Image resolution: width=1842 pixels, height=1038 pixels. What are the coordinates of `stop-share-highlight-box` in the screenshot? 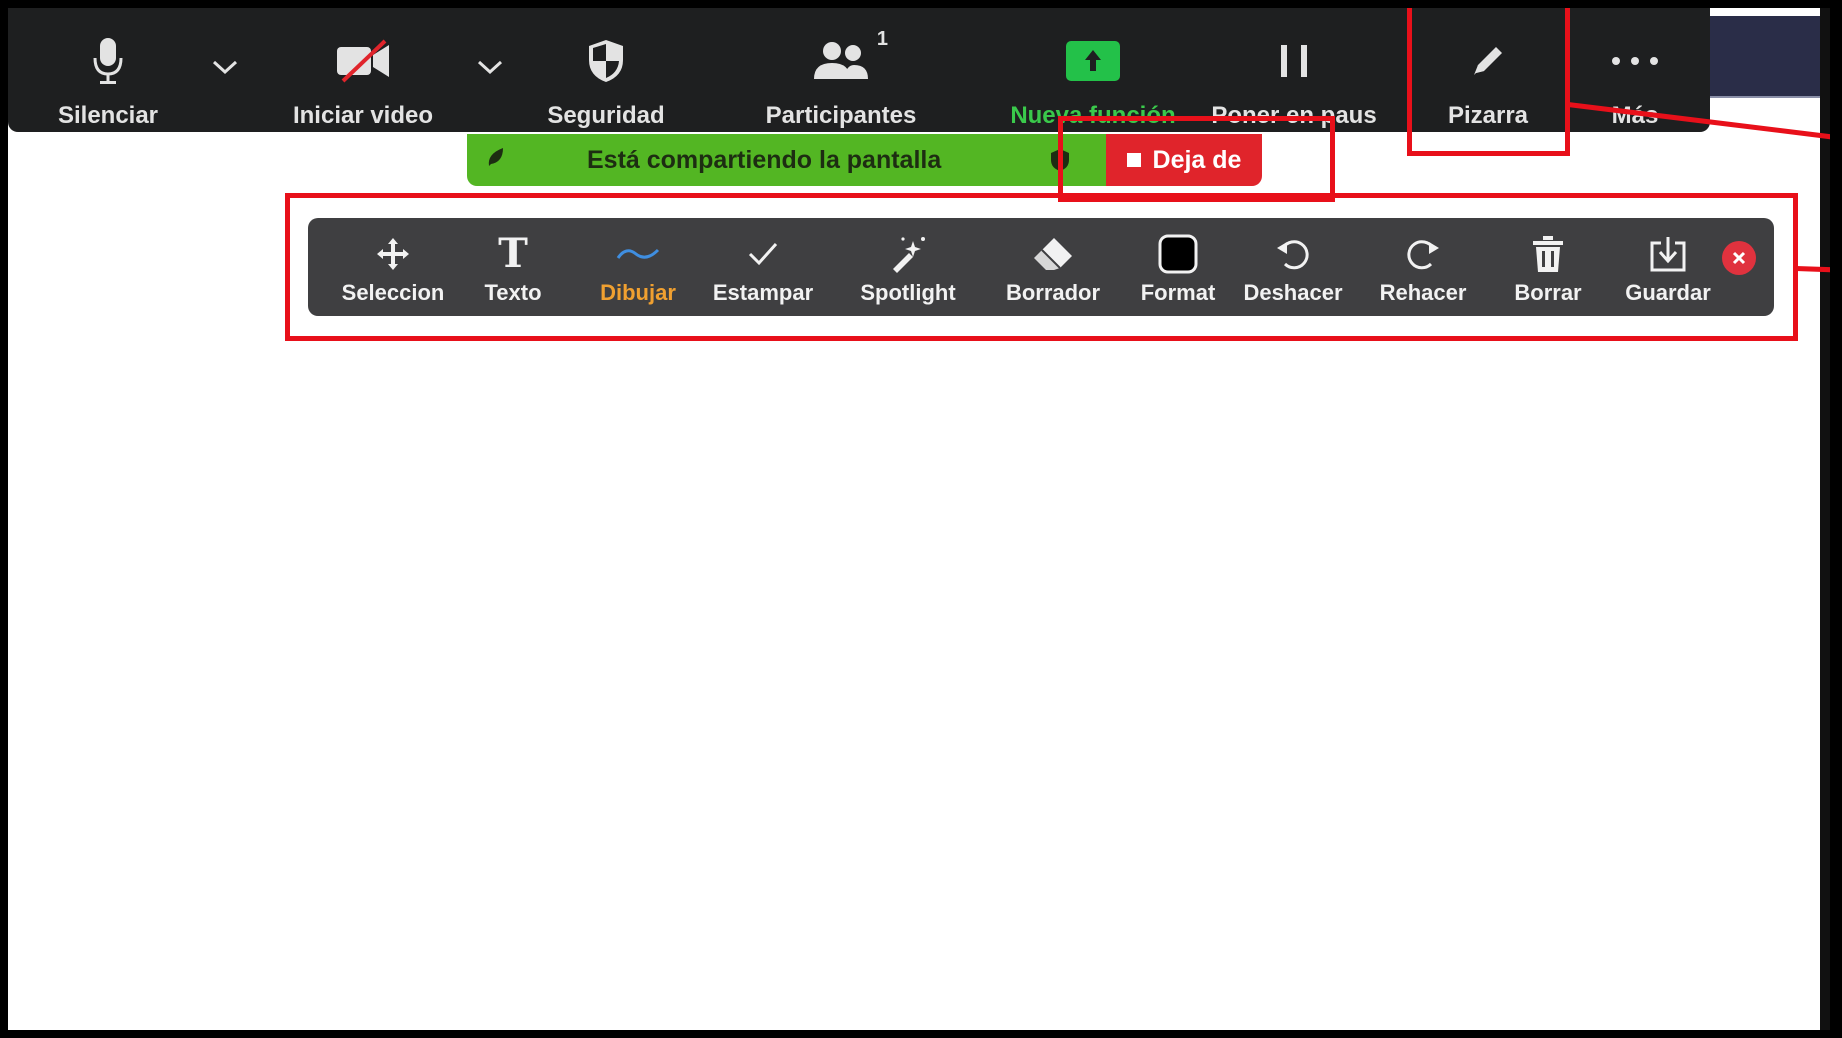 It's located at (1196, 159).